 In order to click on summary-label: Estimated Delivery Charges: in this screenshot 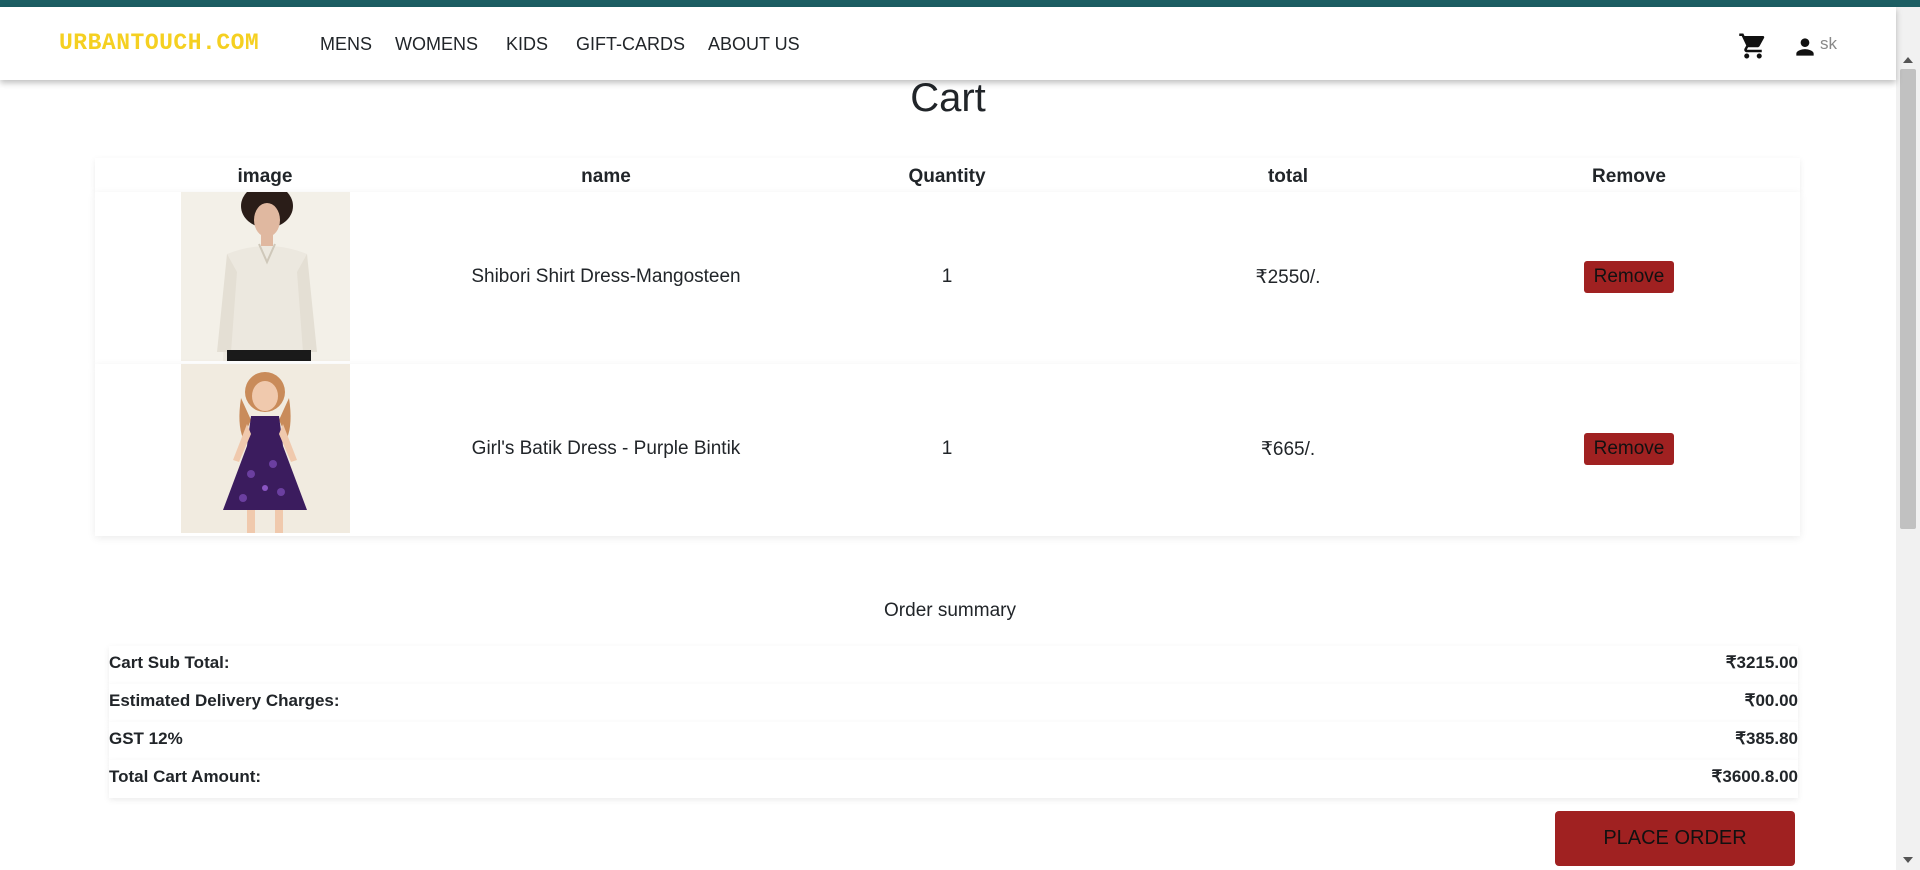, I will do `click(224, 700)`.